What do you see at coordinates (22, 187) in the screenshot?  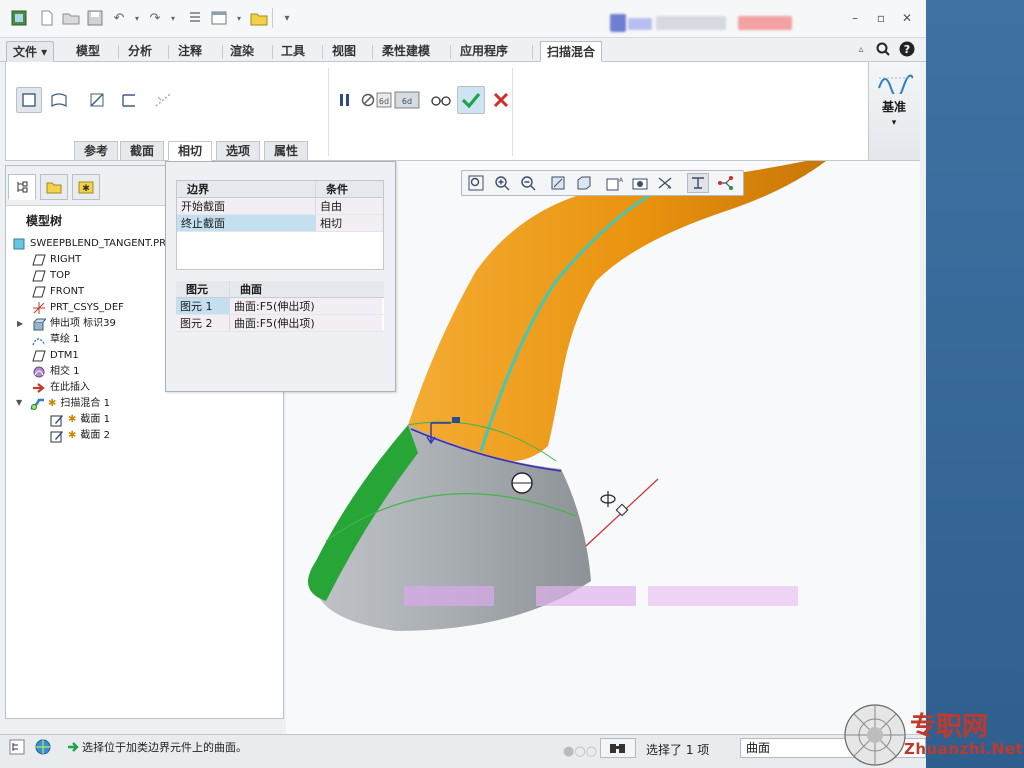 I see `model-tree-tab-icon` at bounding box center [22, 187].